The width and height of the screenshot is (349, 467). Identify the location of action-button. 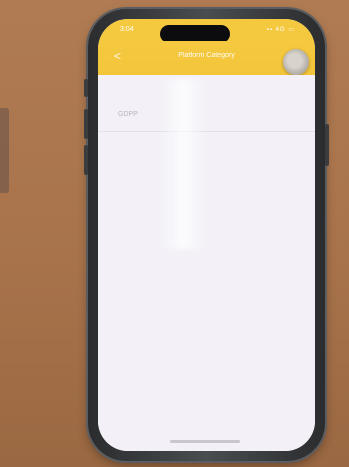
(86, 88).